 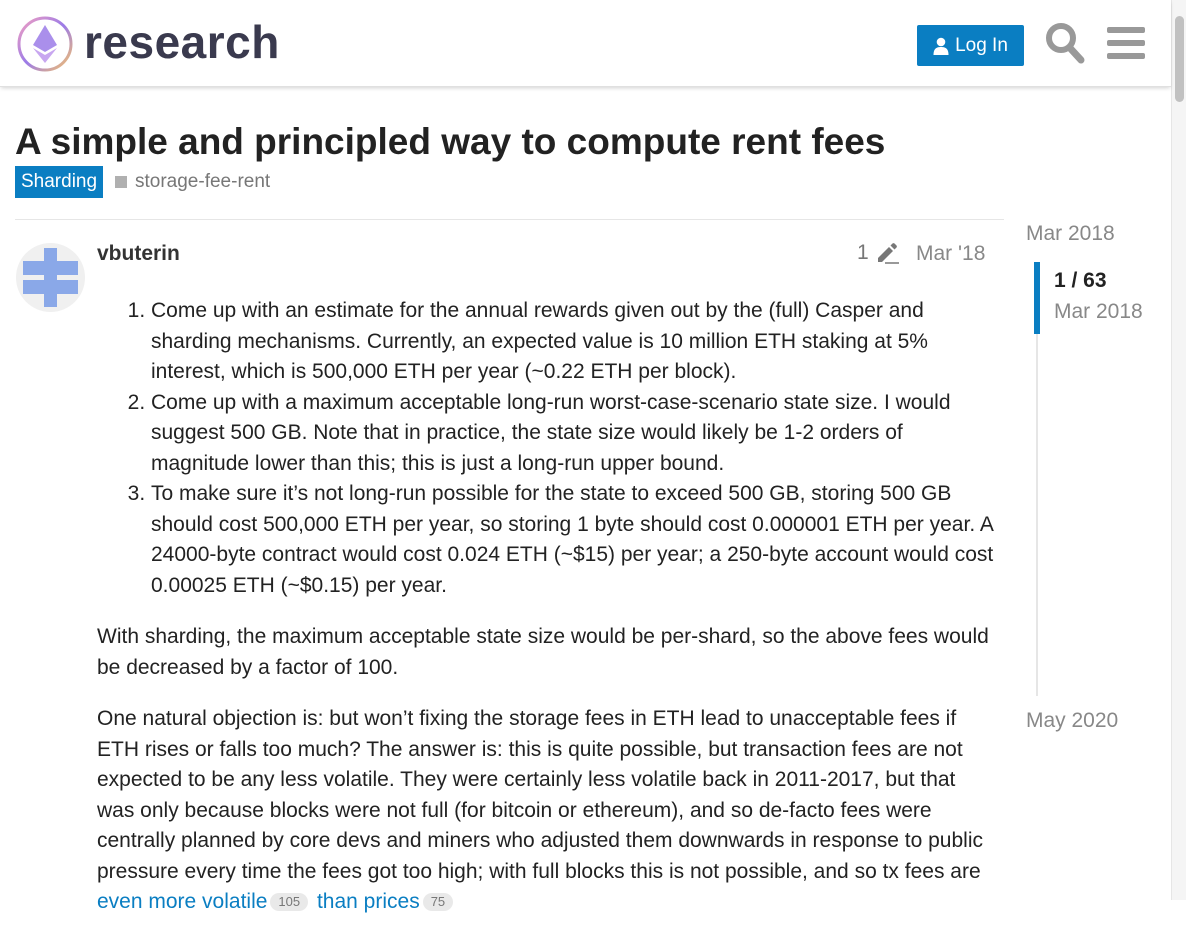 What do you see at coordinates (289, 902) in the screenshot?
I see `link-click-count: 105` at bounding box center [289, 902].